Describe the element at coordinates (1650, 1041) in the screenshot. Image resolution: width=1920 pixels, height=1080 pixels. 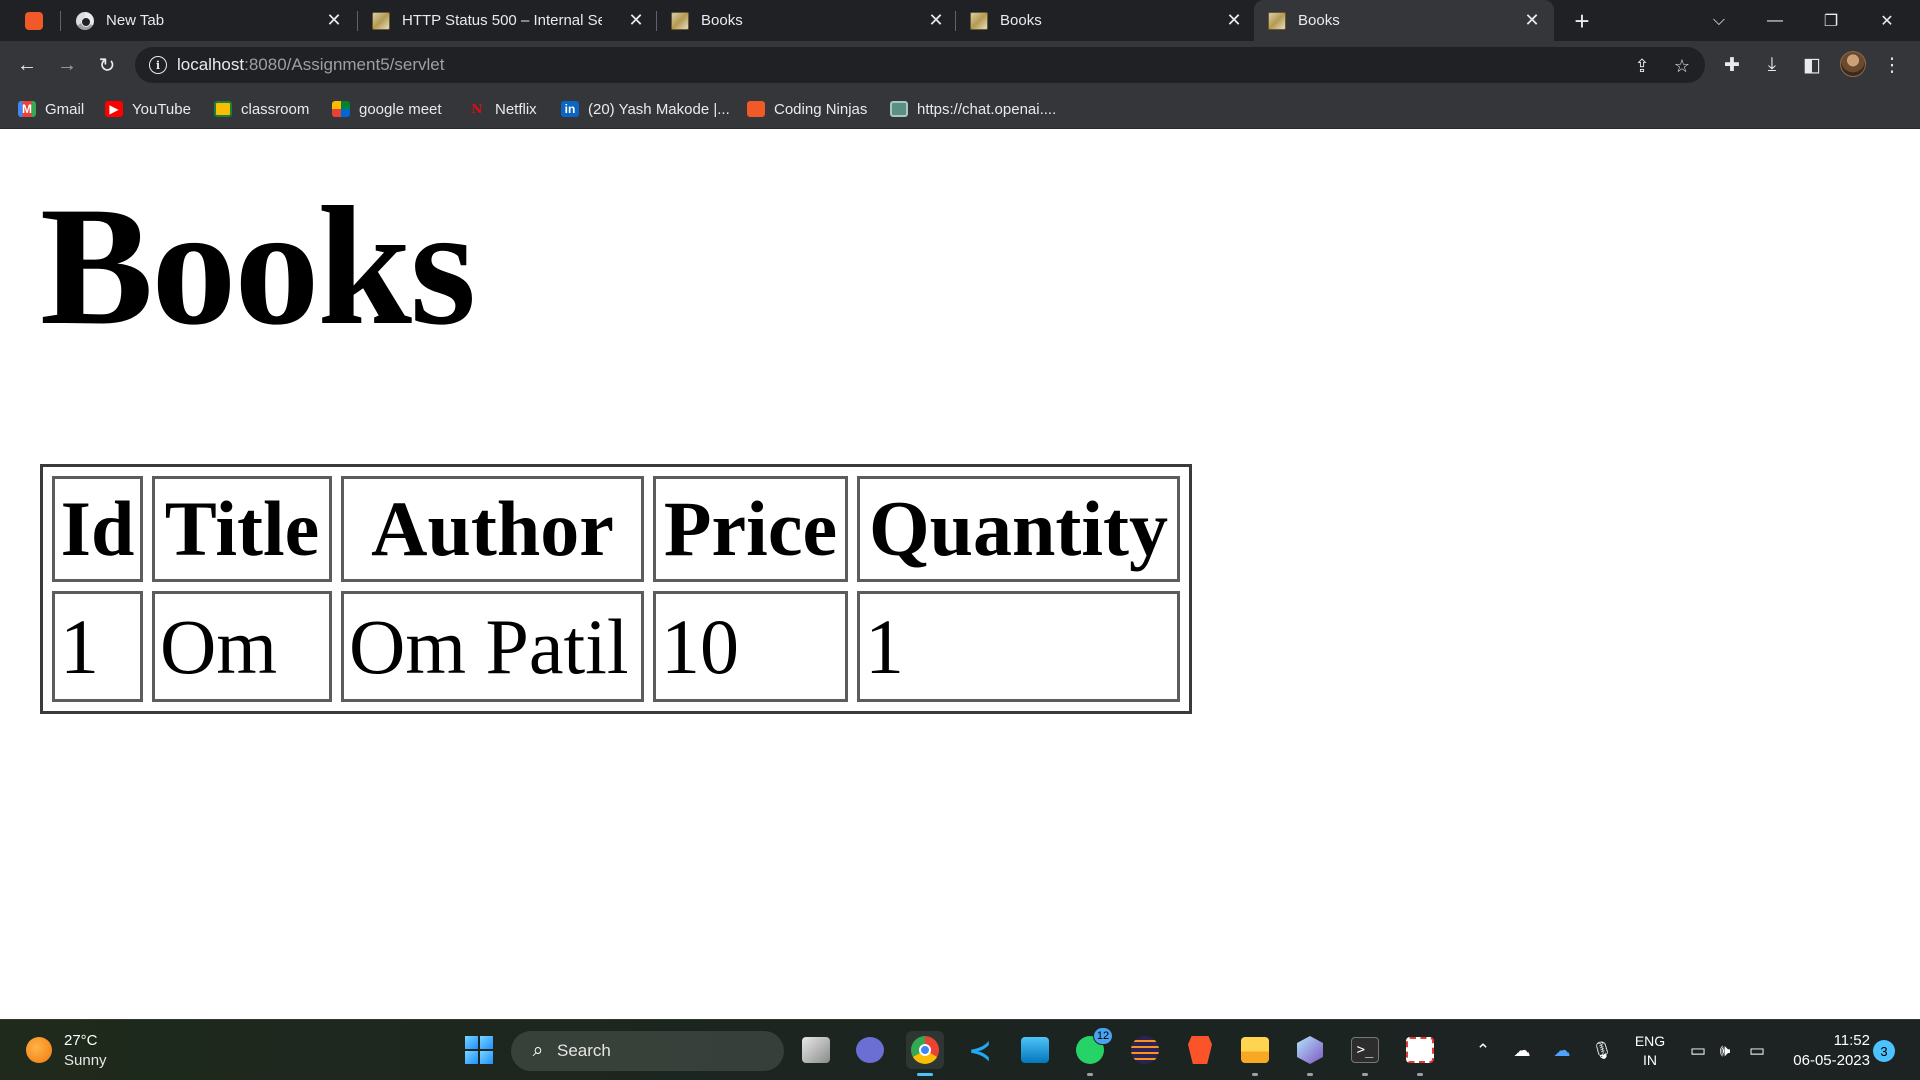
I see `language-code: ENG` at that location.